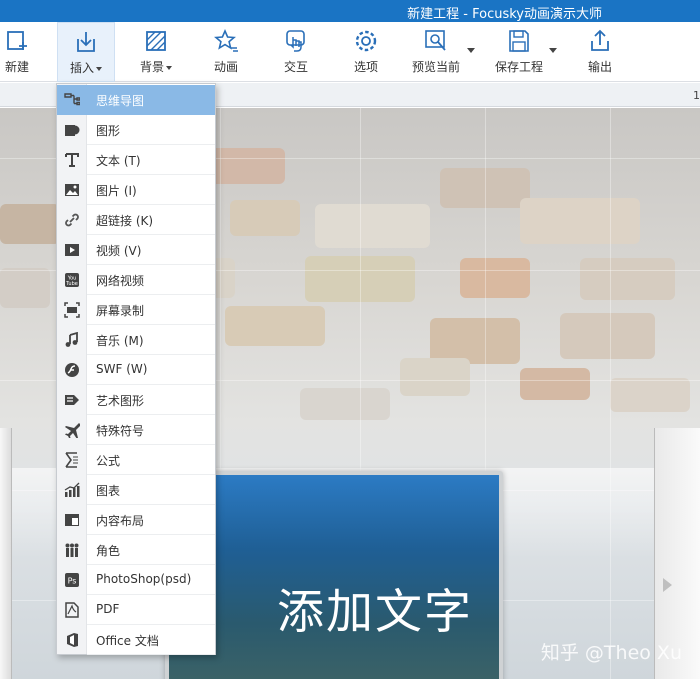  Describe the element at coordinates (667, 585) in the screenshot. I see `next-arrow-icon` at that location.